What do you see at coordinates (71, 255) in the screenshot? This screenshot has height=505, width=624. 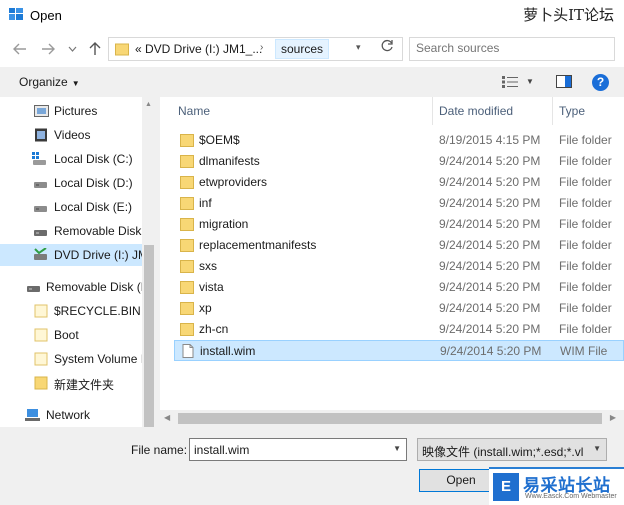 I see `nav-item-dvd-drive: DVD Drive (I:) JM` at bounding box center [71, 255].